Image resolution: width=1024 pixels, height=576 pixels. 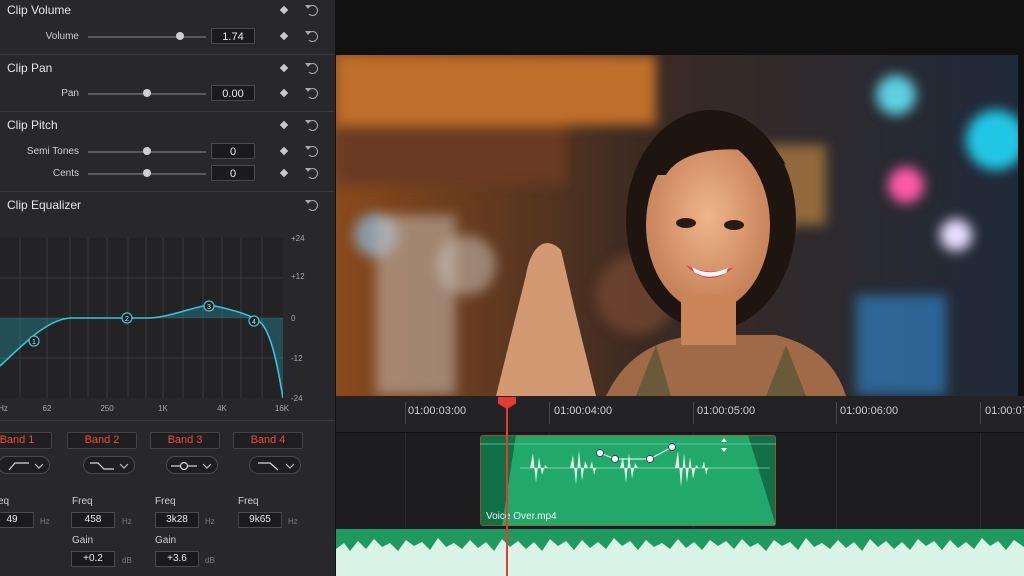 What do you see at coordinates (311, 93) in the screenshot?
I see `pan-reset-icon` at bounding box center [311, 93].